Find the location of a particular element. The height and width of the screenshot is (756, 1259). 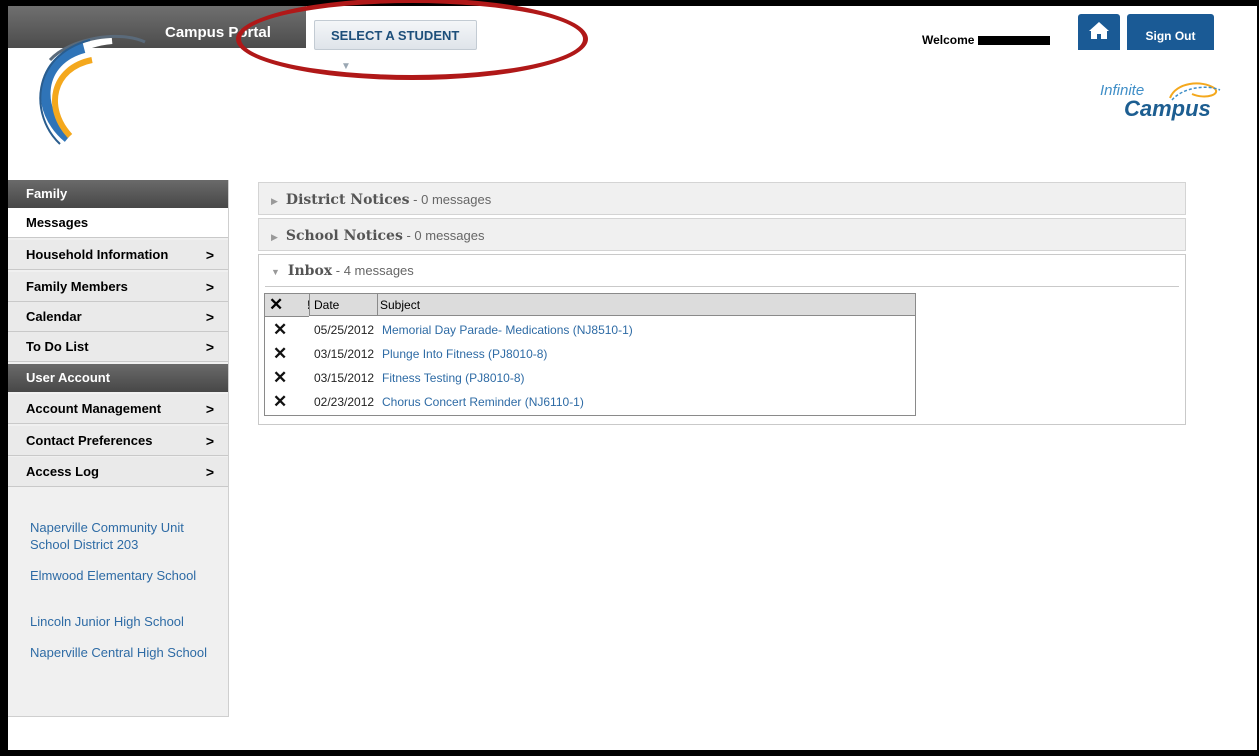

chevron-down-icon: ▼ is located at coordinates (346, 66).